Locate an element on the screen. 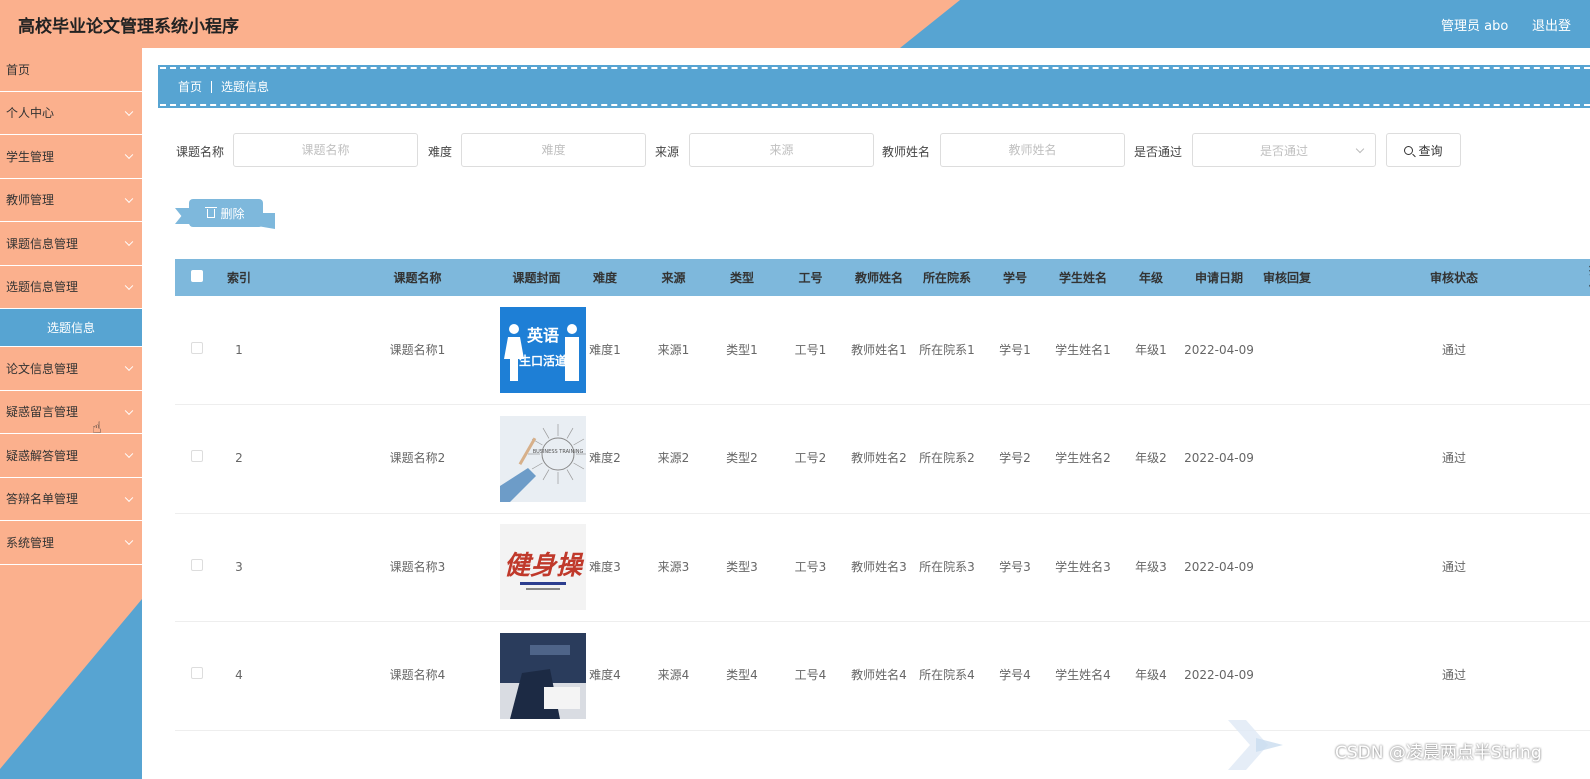 This screenshot has height=779, width=1590. column-header: 申请日期 is located at coordinates (1218, 278).